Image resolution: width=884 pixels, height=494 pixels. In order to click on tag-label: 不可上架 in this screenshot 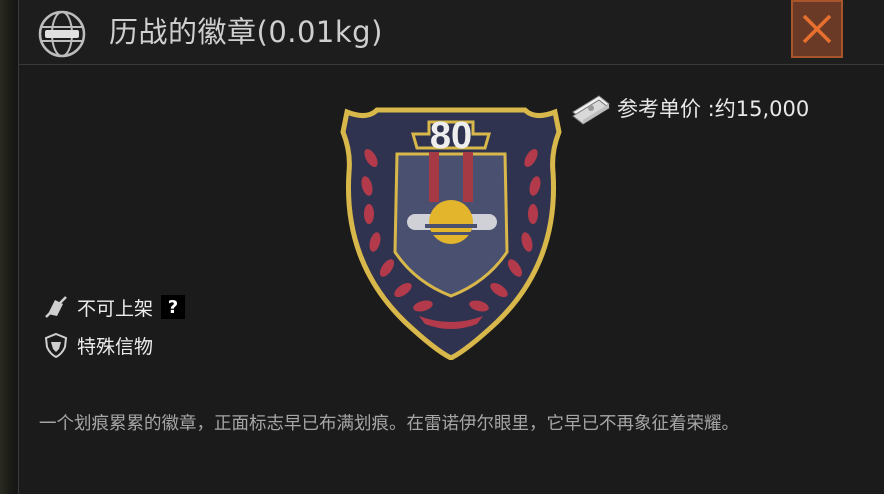, I will do `click(115, 308)`.